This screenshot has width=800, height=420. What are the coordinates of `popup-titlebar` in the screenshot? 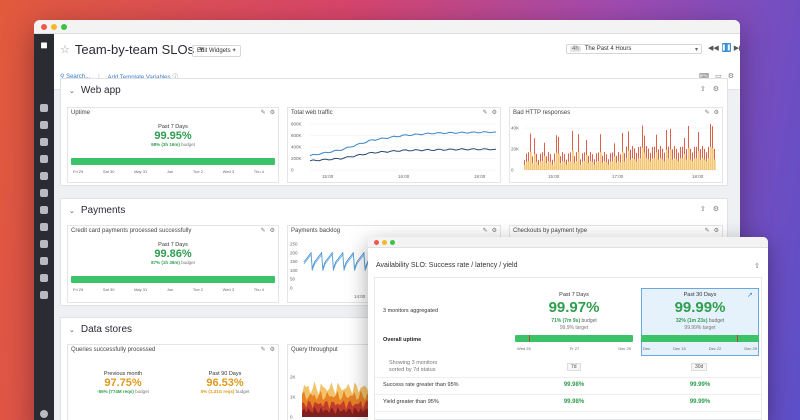 It's located at (568, 242).